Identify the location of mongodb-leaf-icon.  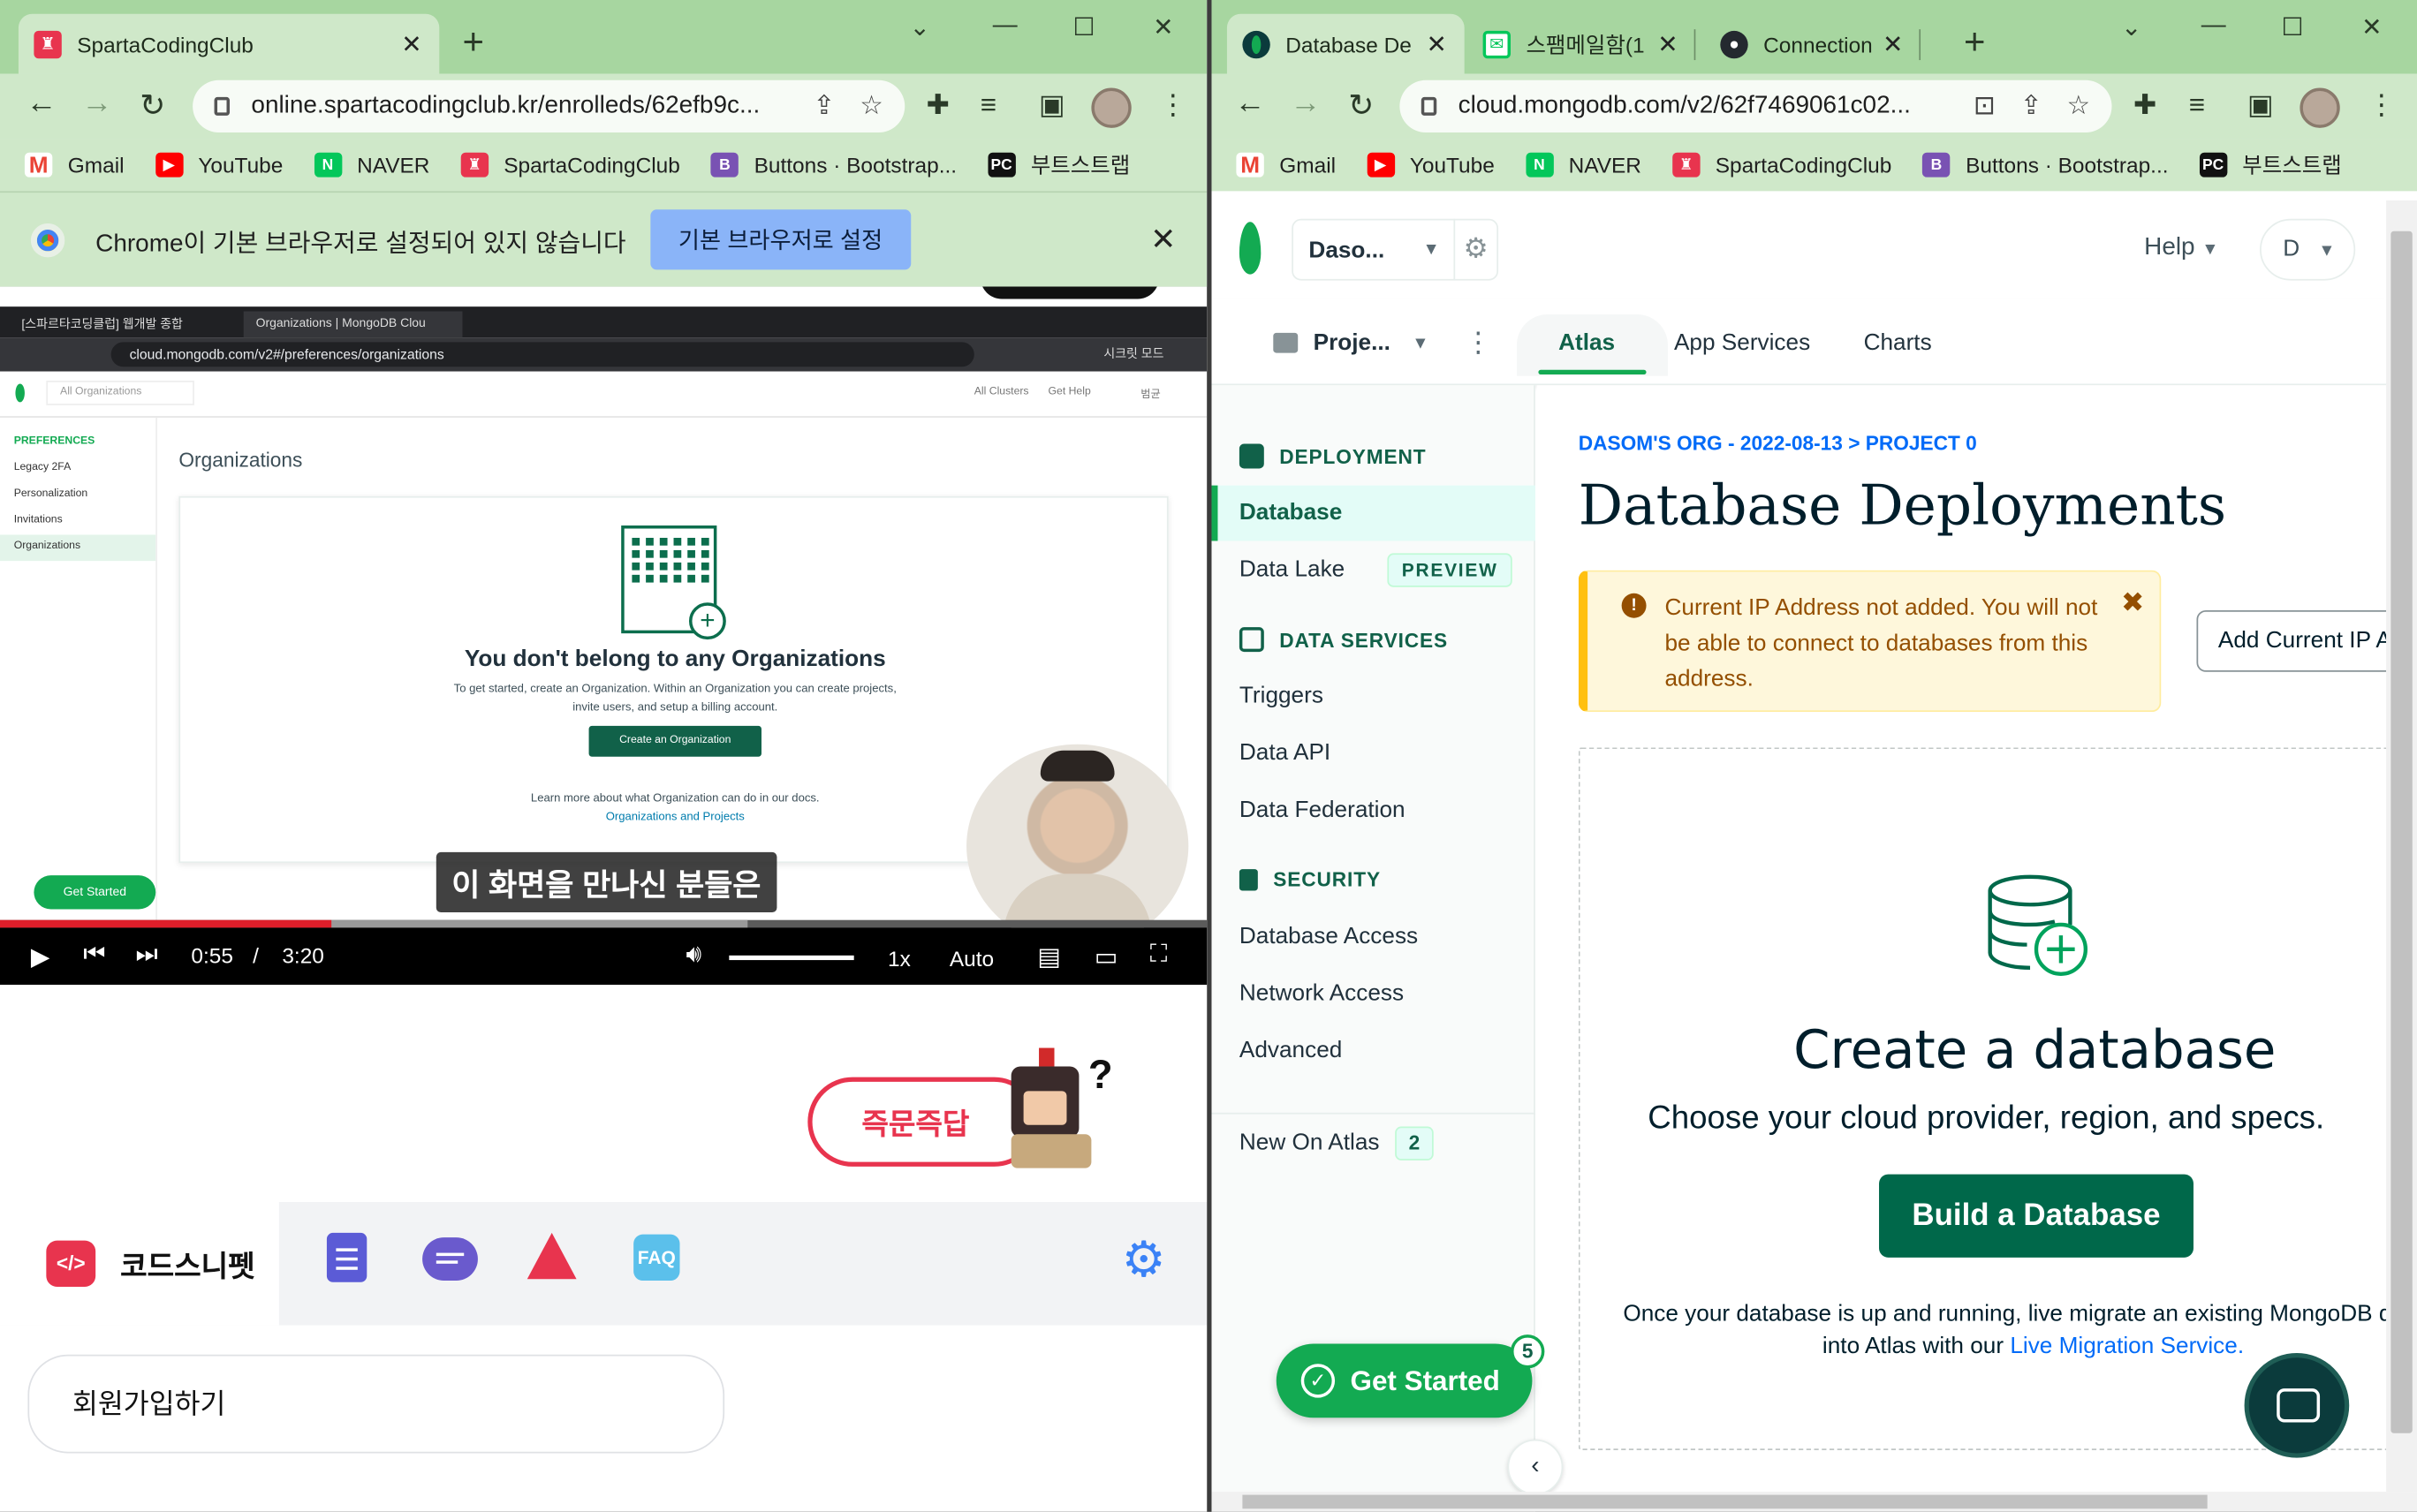
(1250, 249).